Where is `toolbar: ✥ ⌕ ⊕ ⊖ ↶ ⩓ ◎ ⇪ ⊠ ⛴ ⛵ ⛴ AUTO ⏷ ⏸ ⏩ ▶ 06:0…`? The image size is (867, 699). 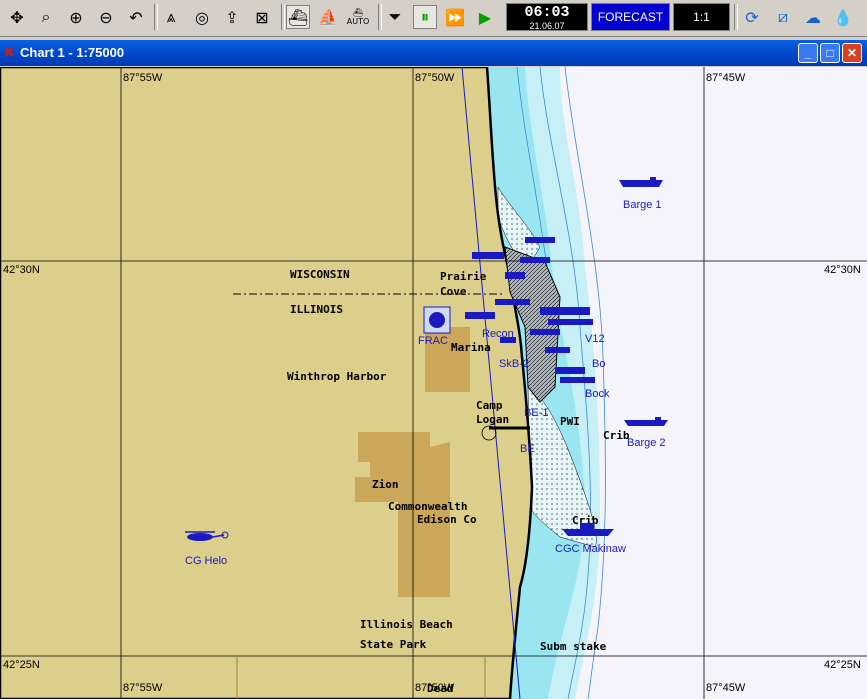
toolbar: ✥ ⌕ ⊕ ⊖ ↶ ⩓ ◎ ⇪ ⊠ ⛴ ⛵ ⛴ AUTO ⏷ ⏸ ⏩ ▶ 06:0… is located at coordinates (433, 18).